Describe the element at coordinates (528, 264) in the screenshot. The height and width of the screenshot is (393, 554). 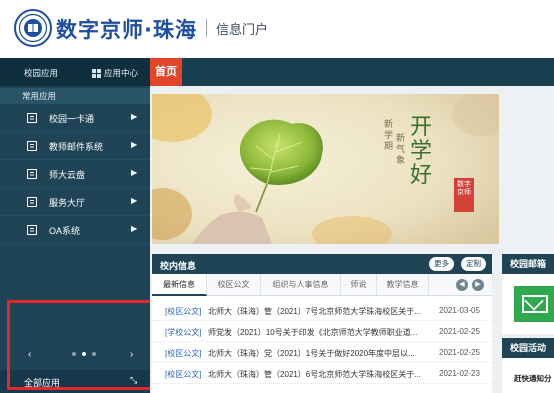
I see `campus-mail-title: 校园邮箱` at that location.